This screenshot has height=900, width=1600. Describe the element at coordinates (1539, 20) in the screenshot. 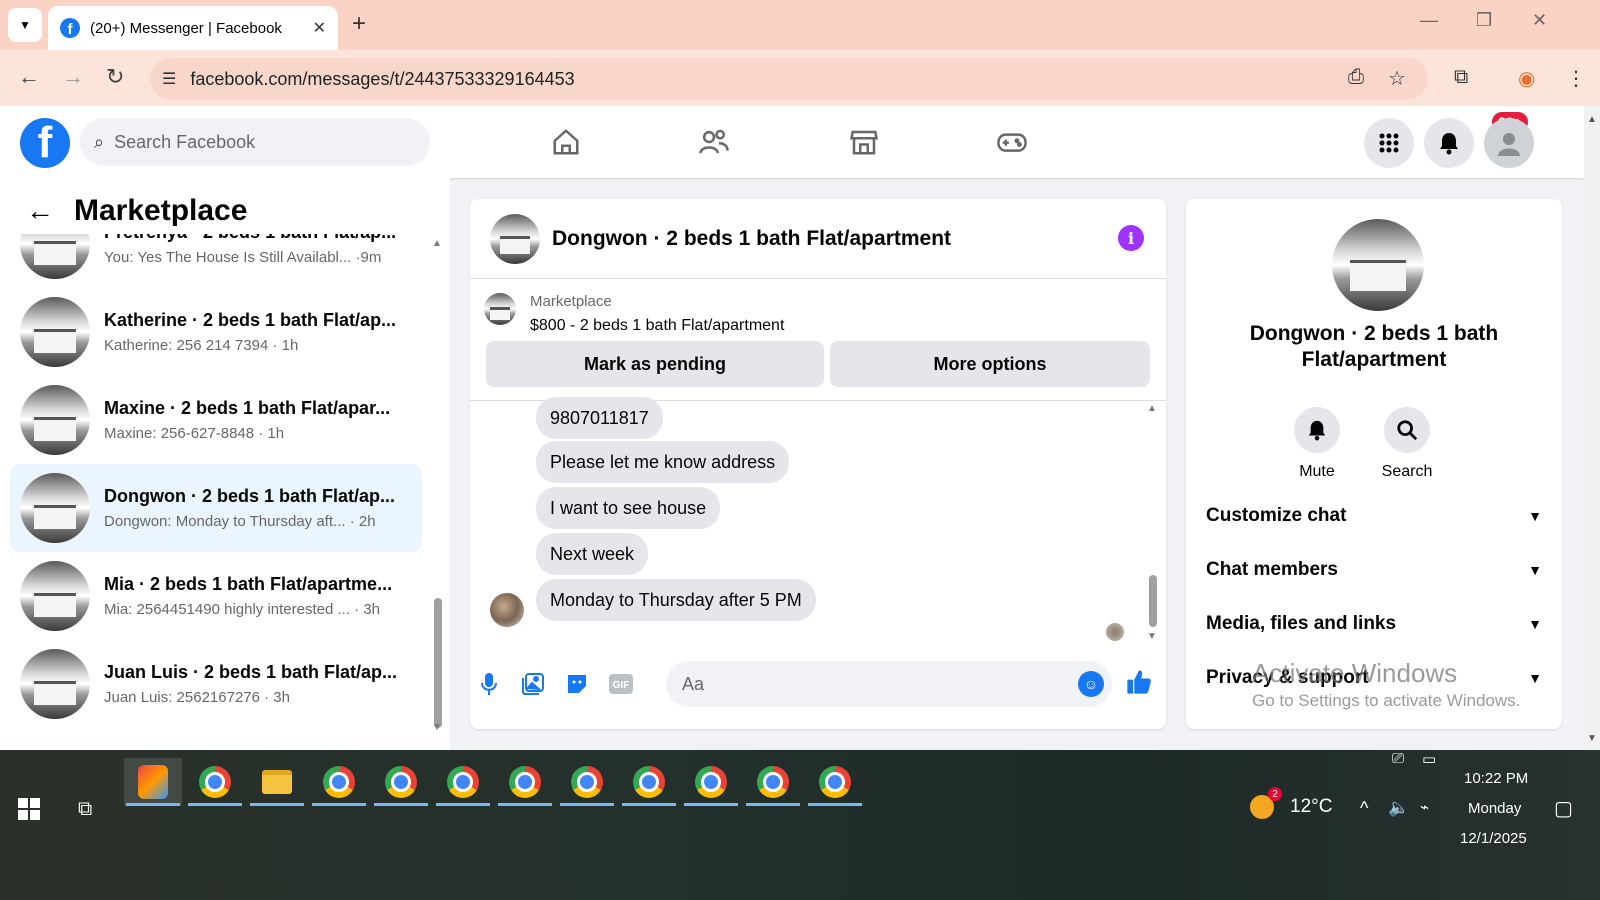

I see `close-window-button: ✕` at that location.